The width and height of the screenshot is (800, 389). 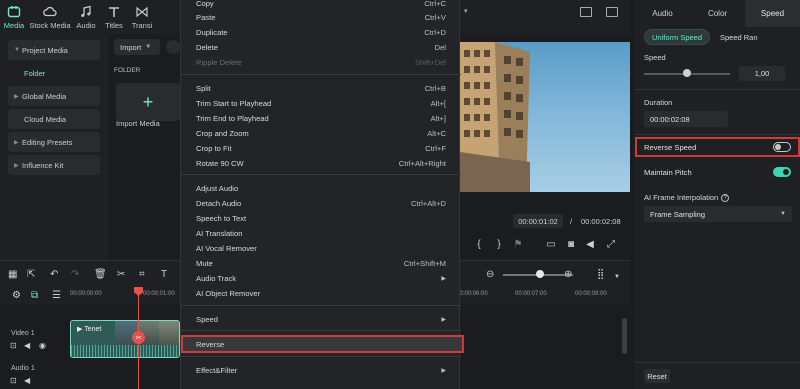 What do you see at coordinates (499, 245) in the screenshot?
I see `mark-out-icon: }` at bounding box center [499, 245].